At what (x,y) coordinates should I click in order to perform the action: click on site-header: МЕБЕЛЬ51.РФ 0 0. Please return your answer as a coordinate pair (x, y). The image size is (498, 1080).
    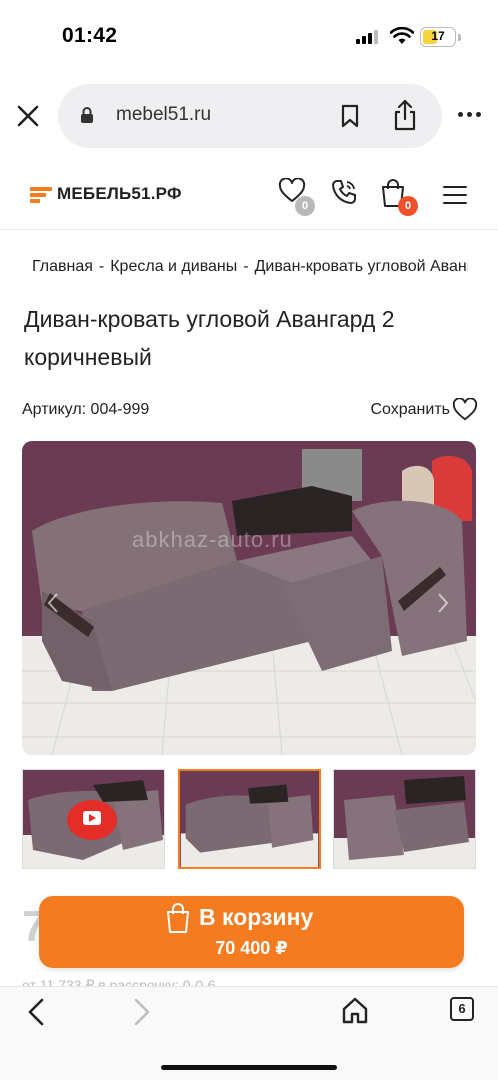
    Looking at the image, I should click on (249, 197).